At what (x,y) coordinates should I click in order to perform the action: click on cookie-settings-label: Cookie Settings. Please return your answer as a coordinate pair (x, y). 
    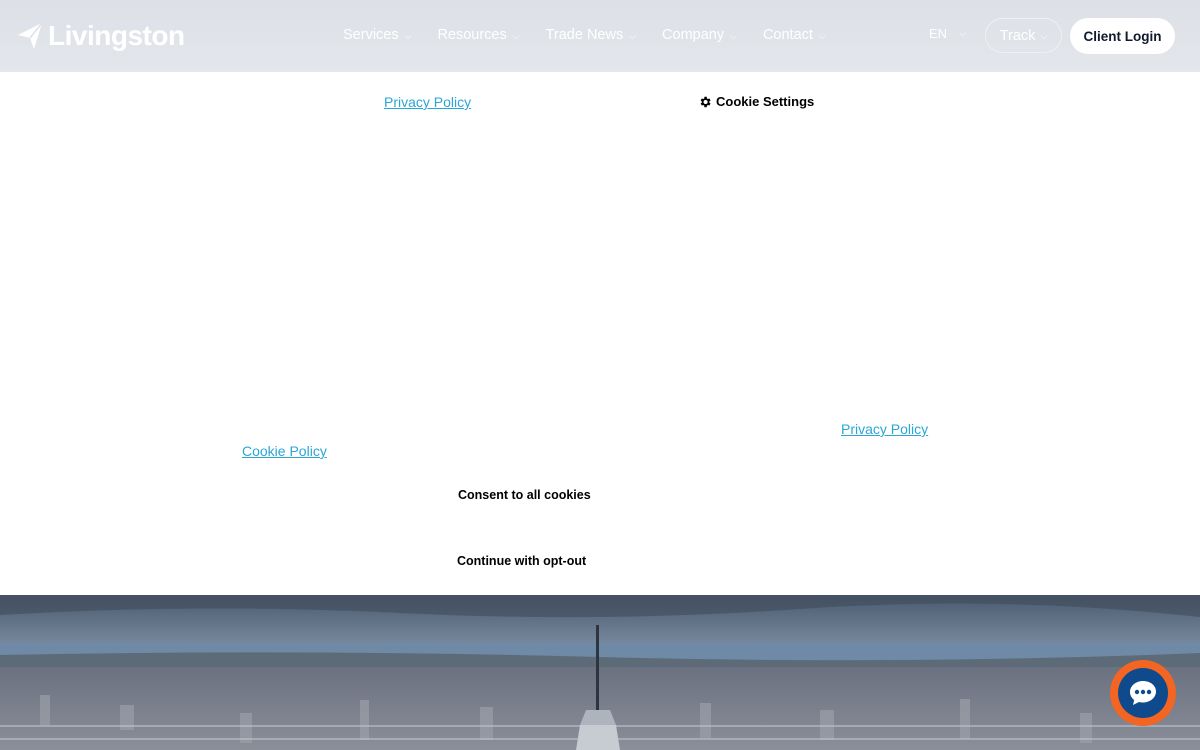
    Looking at the image, I should click on (765, 101).